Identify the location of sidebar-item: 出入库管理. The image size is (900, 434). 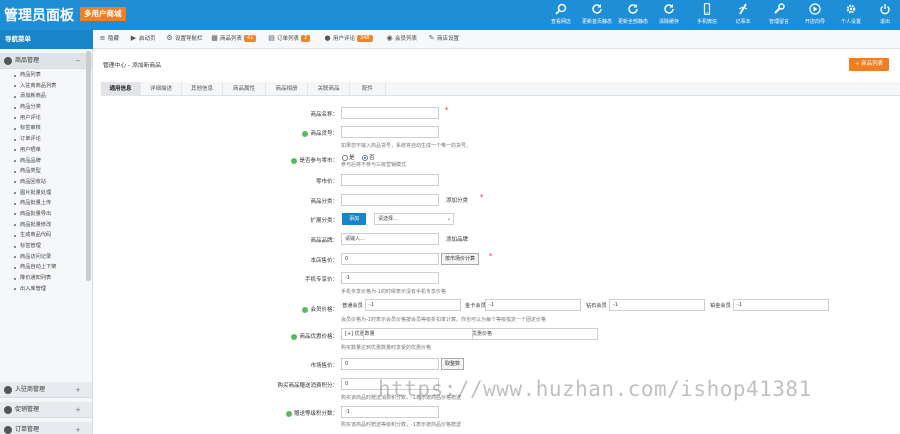
(43, 289).